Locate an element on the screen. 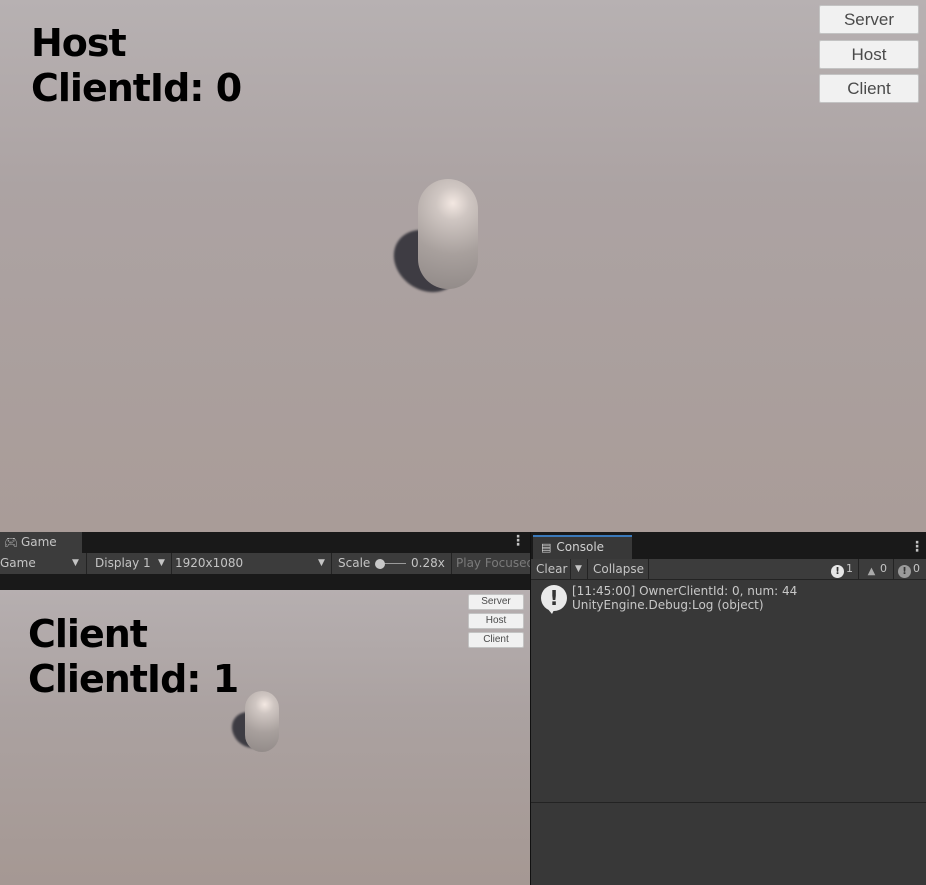  view-mode-chevron-down-icon: ▼ is located at coordinates (75, 563).